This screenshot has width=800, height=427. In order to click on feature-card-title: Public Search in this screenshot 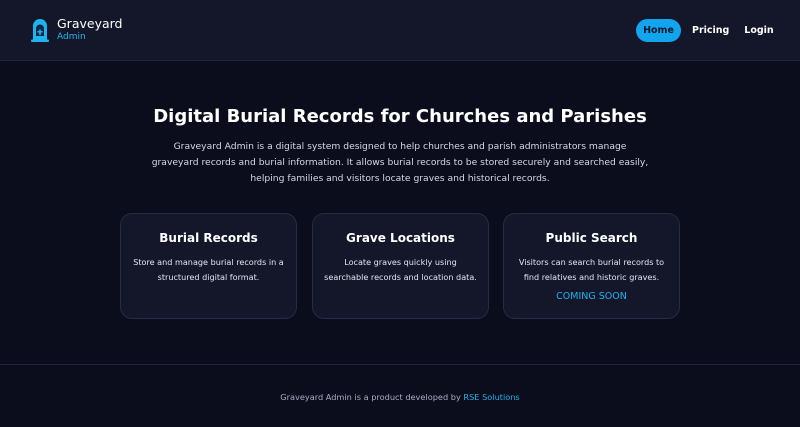, I will do `click(591, 238)`.